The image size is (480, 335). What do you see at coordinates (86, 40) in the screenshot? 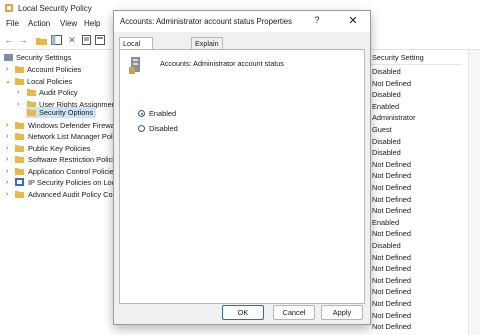
I see `properties-icon` at bounding box center [86, 40].